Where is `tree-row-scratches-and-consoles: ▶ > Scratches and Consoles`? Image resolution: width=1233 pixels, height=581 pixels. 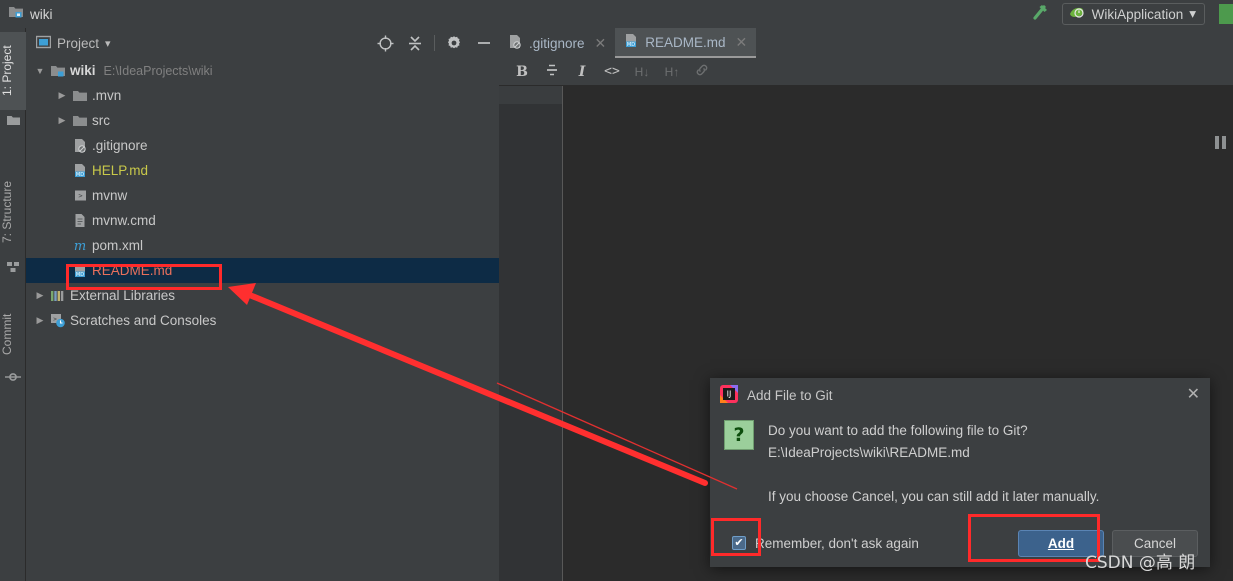 tree-row-scratches-and-consoles: ▶ > Scratches and Consoles is located at coordinates (262, 320).